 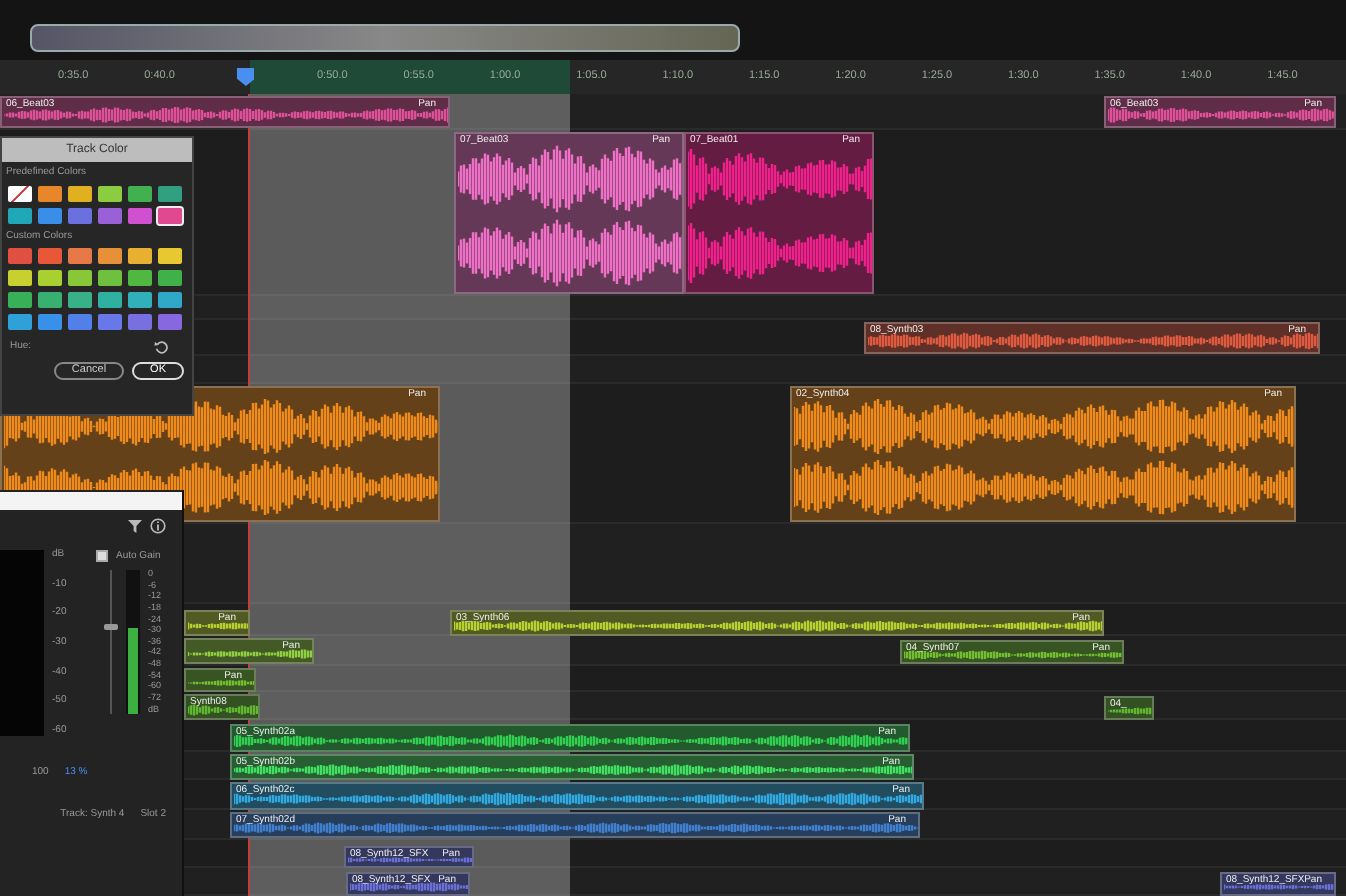 I want to click on filter-icon, so click(x=135, y=526).